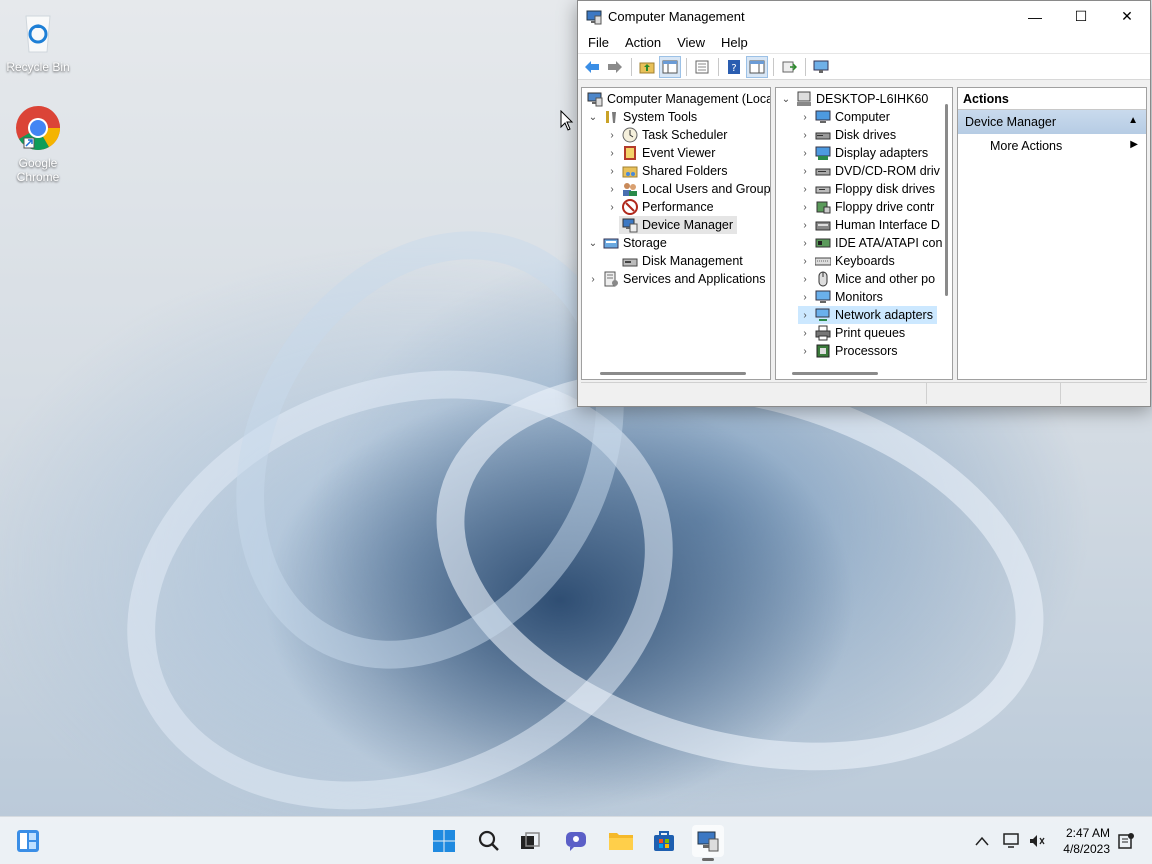 This screenshot has width=1152, height=864. Describe the element at coordinates (592, 67) in the screenshot. I see `back-button` at that location.